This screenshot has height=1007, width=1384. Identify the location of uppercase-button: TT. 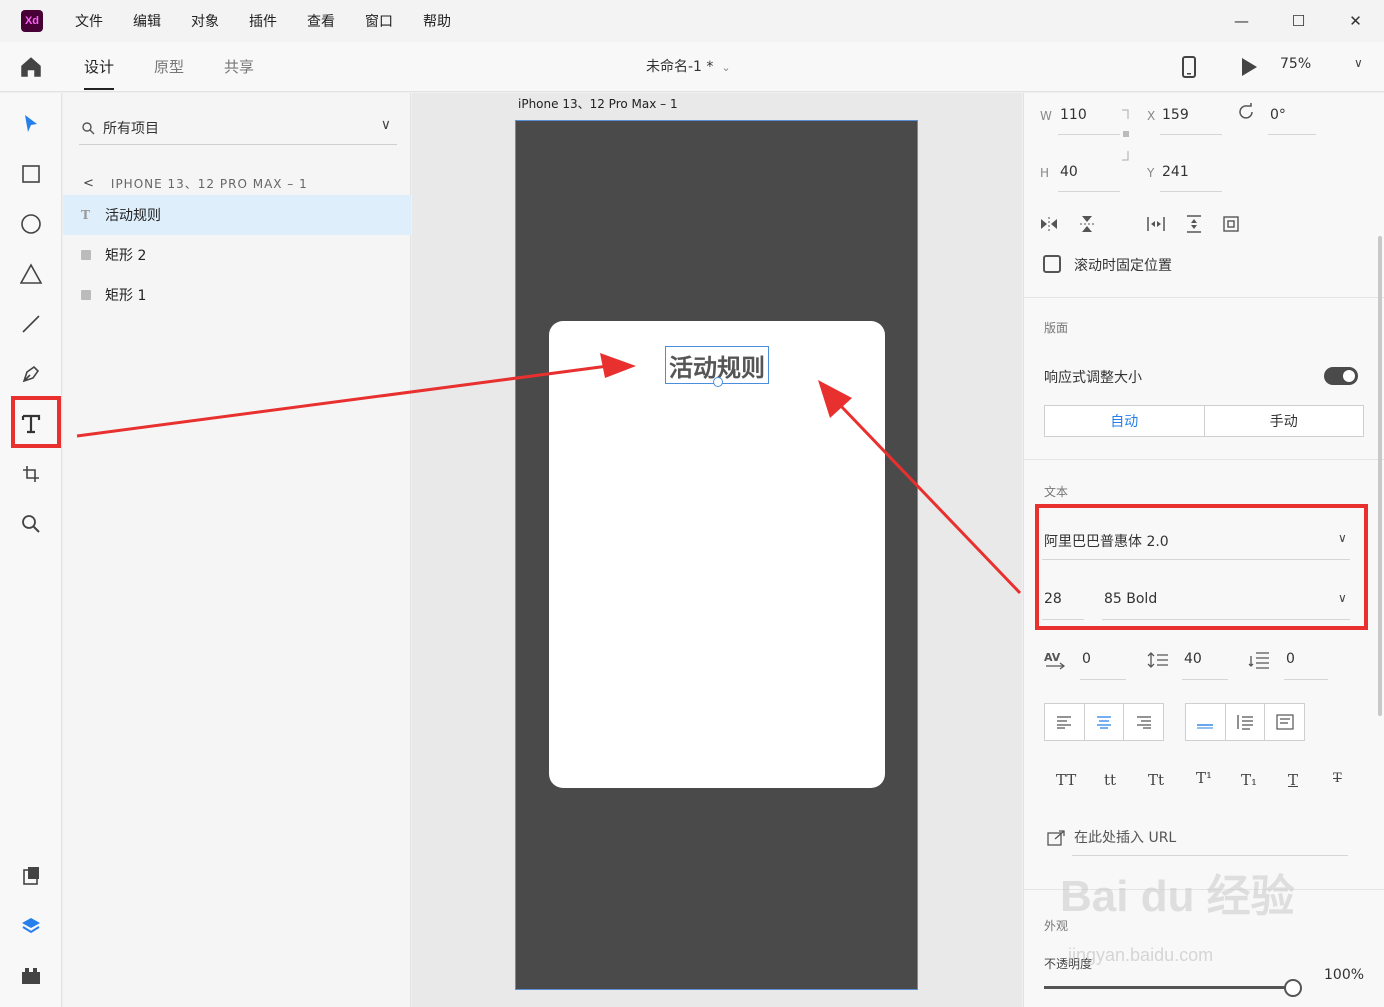
(1066, 780).